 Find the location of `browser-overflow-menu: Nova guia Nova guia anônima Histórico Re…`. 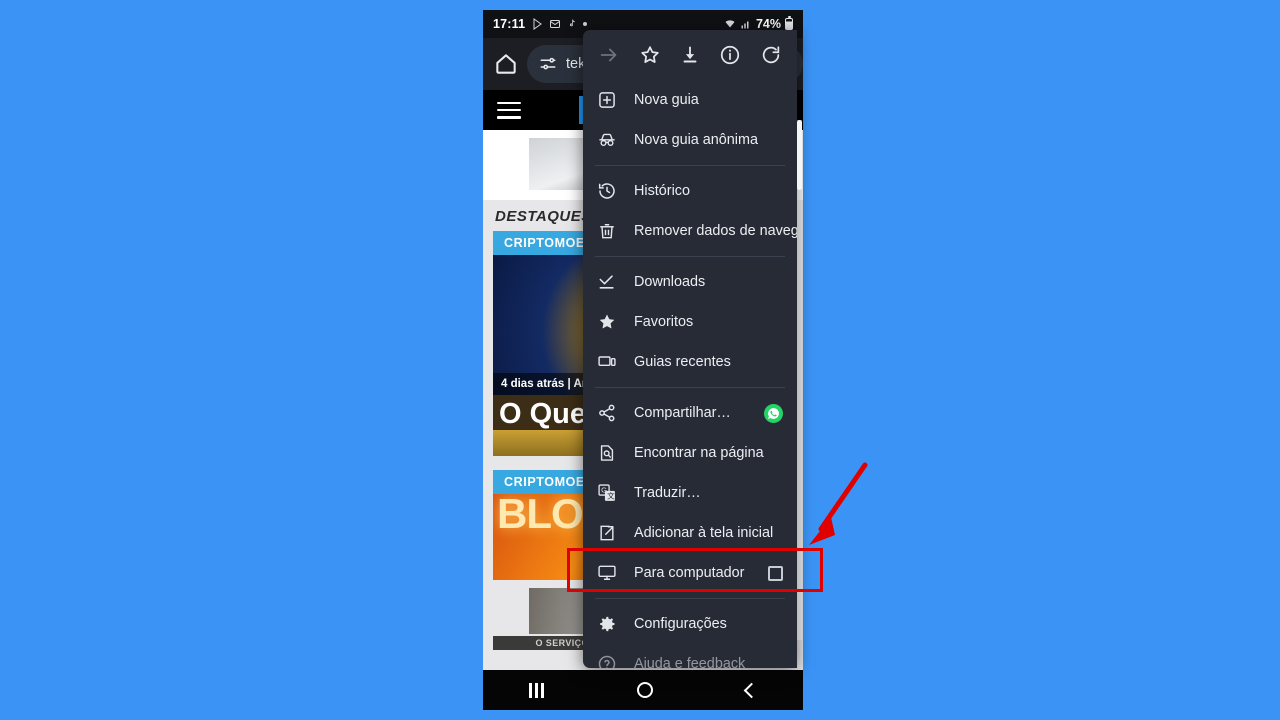

browser-overflow-menu: Nova guia Nova guia anônima Histórico Re… is located at coordinates (690, 349).